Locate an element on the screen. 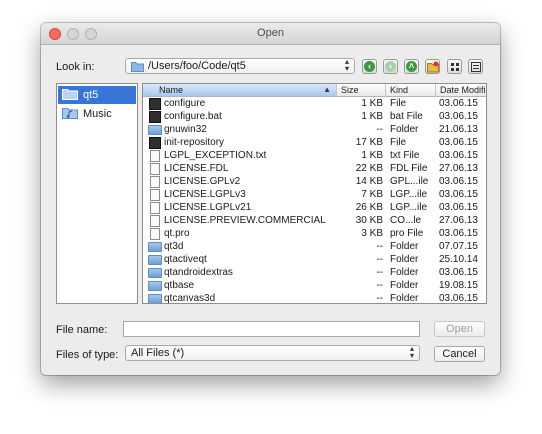 This screenshot has height=434, width=542. column-header-label: Name is located at coordinates (171, 90).